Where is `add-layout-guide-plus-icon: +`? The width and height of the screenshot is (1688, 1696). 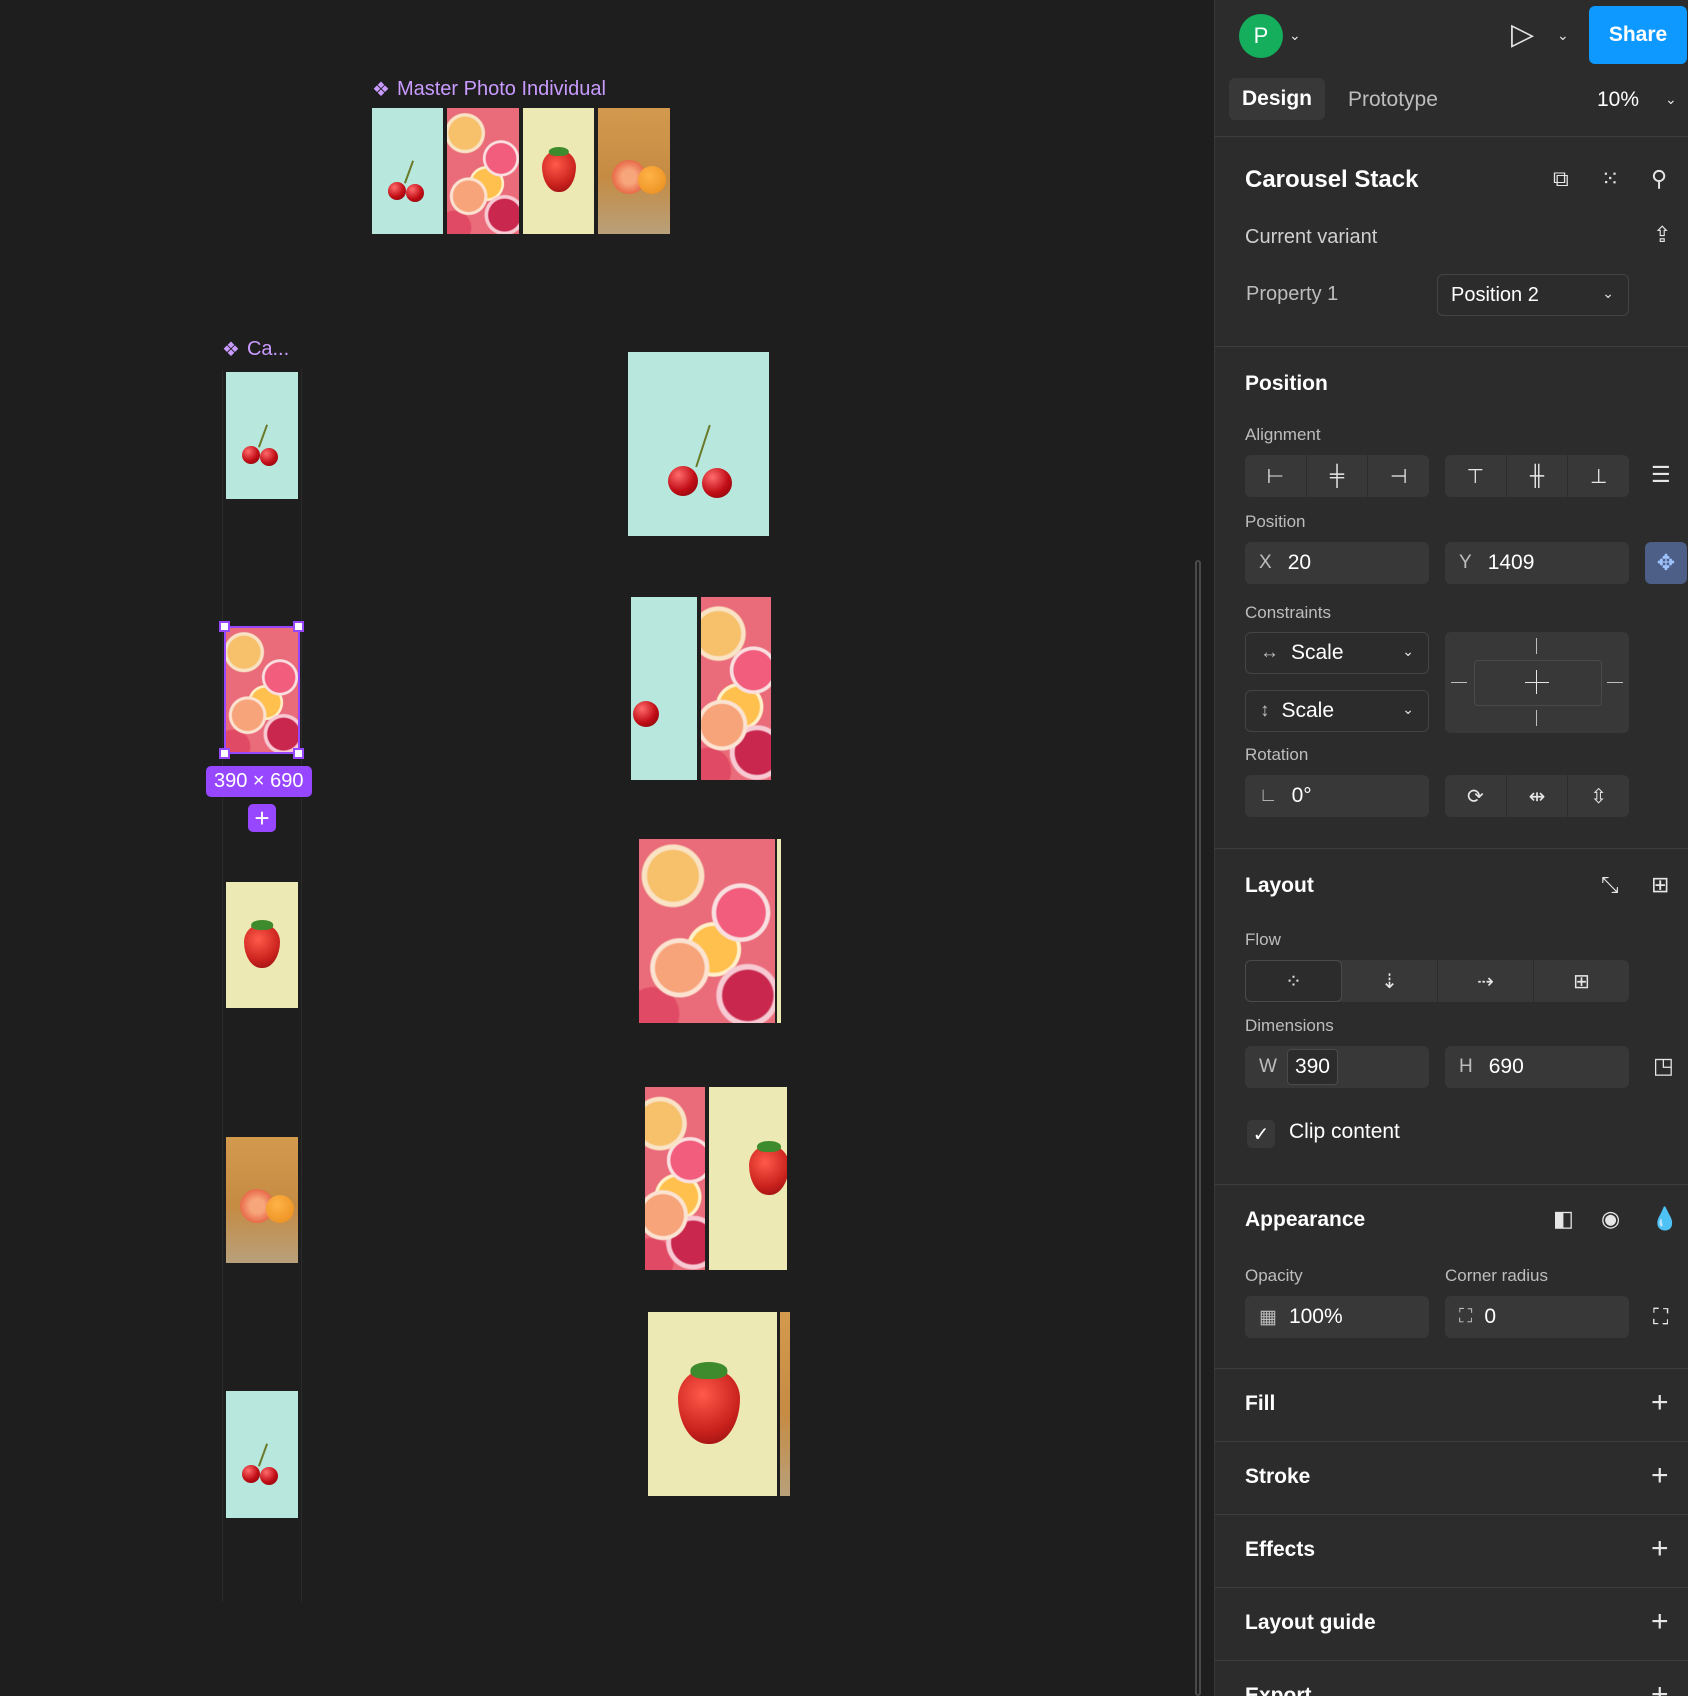 add-layout-guide-plus-icon: + is located at coordinates (1660, 1622).